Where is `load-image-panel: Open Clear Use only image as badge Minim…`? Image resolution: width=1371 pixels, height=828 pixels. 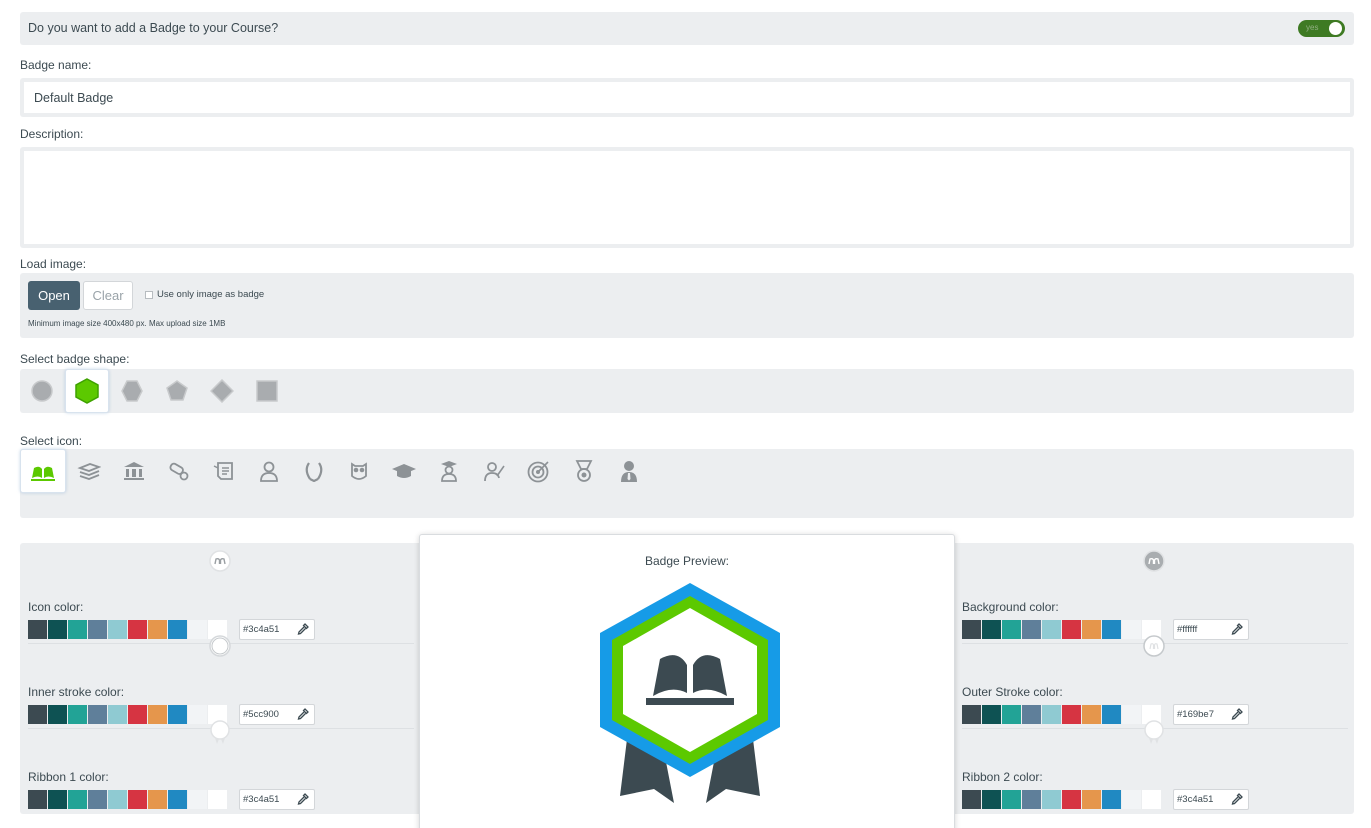 load-image-panel: Open Clear Use only image as badge Minim… is located at coordinates (687, 305).